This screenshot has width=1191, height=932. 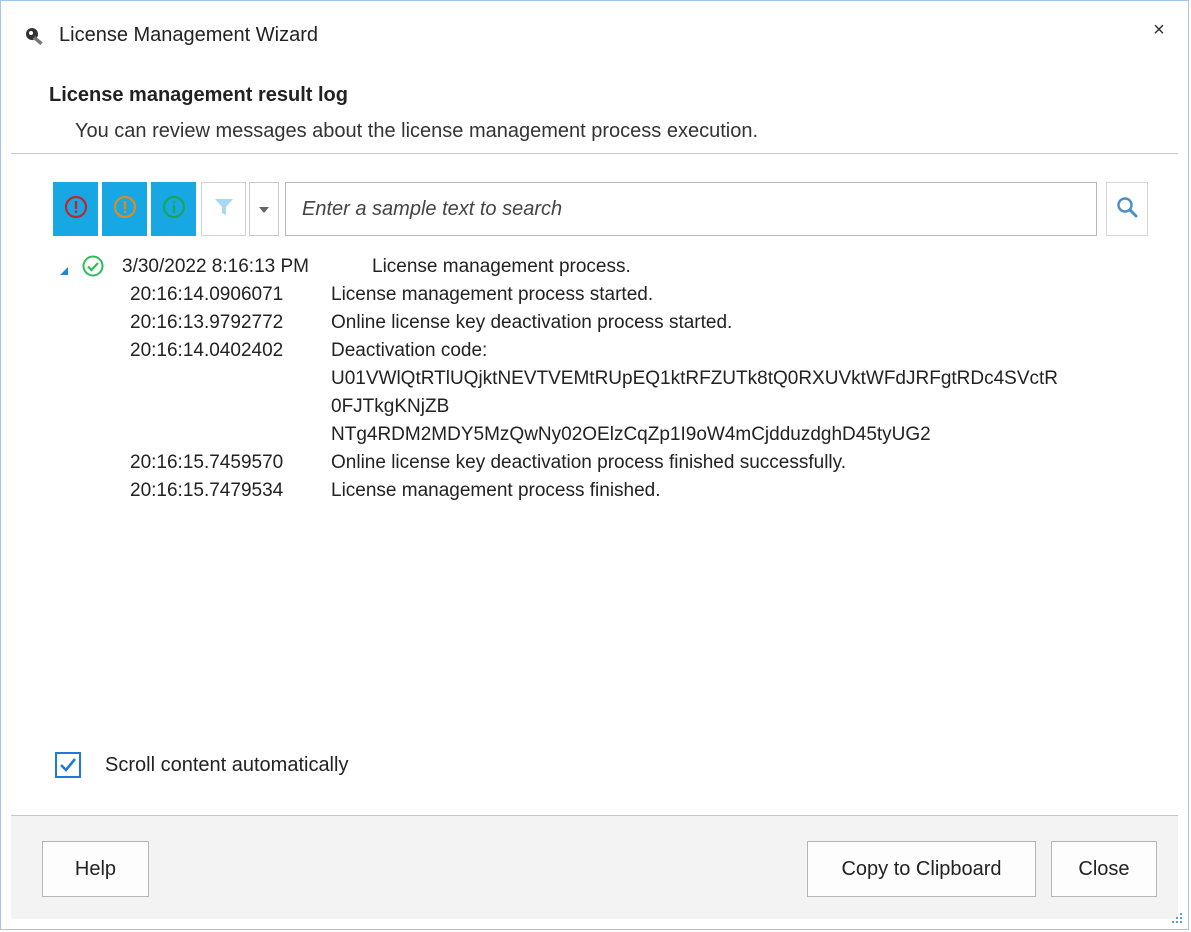 I want to click on auto-scroll-checkbox, so click(x=68, y=765).